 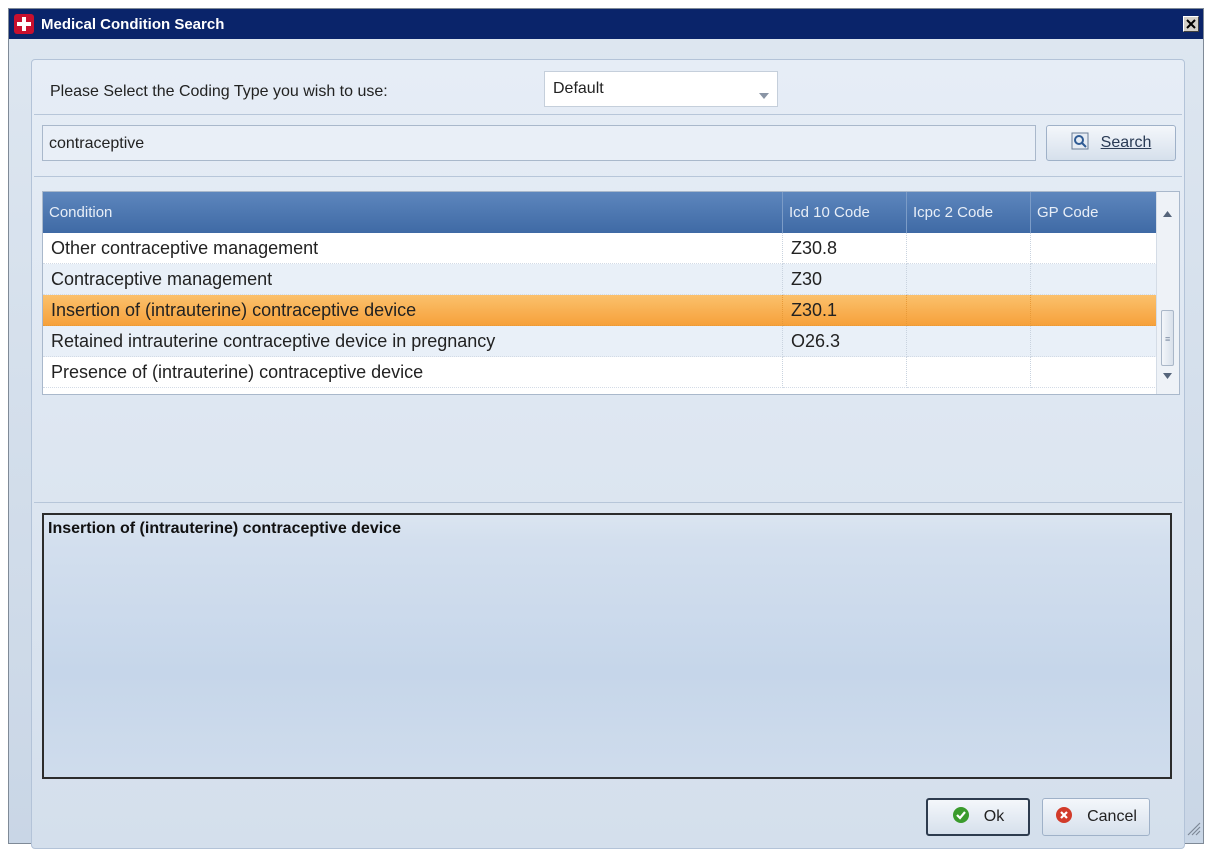 I want to click on cancel-button-label: Cancel, so click(x=1112, y=816).